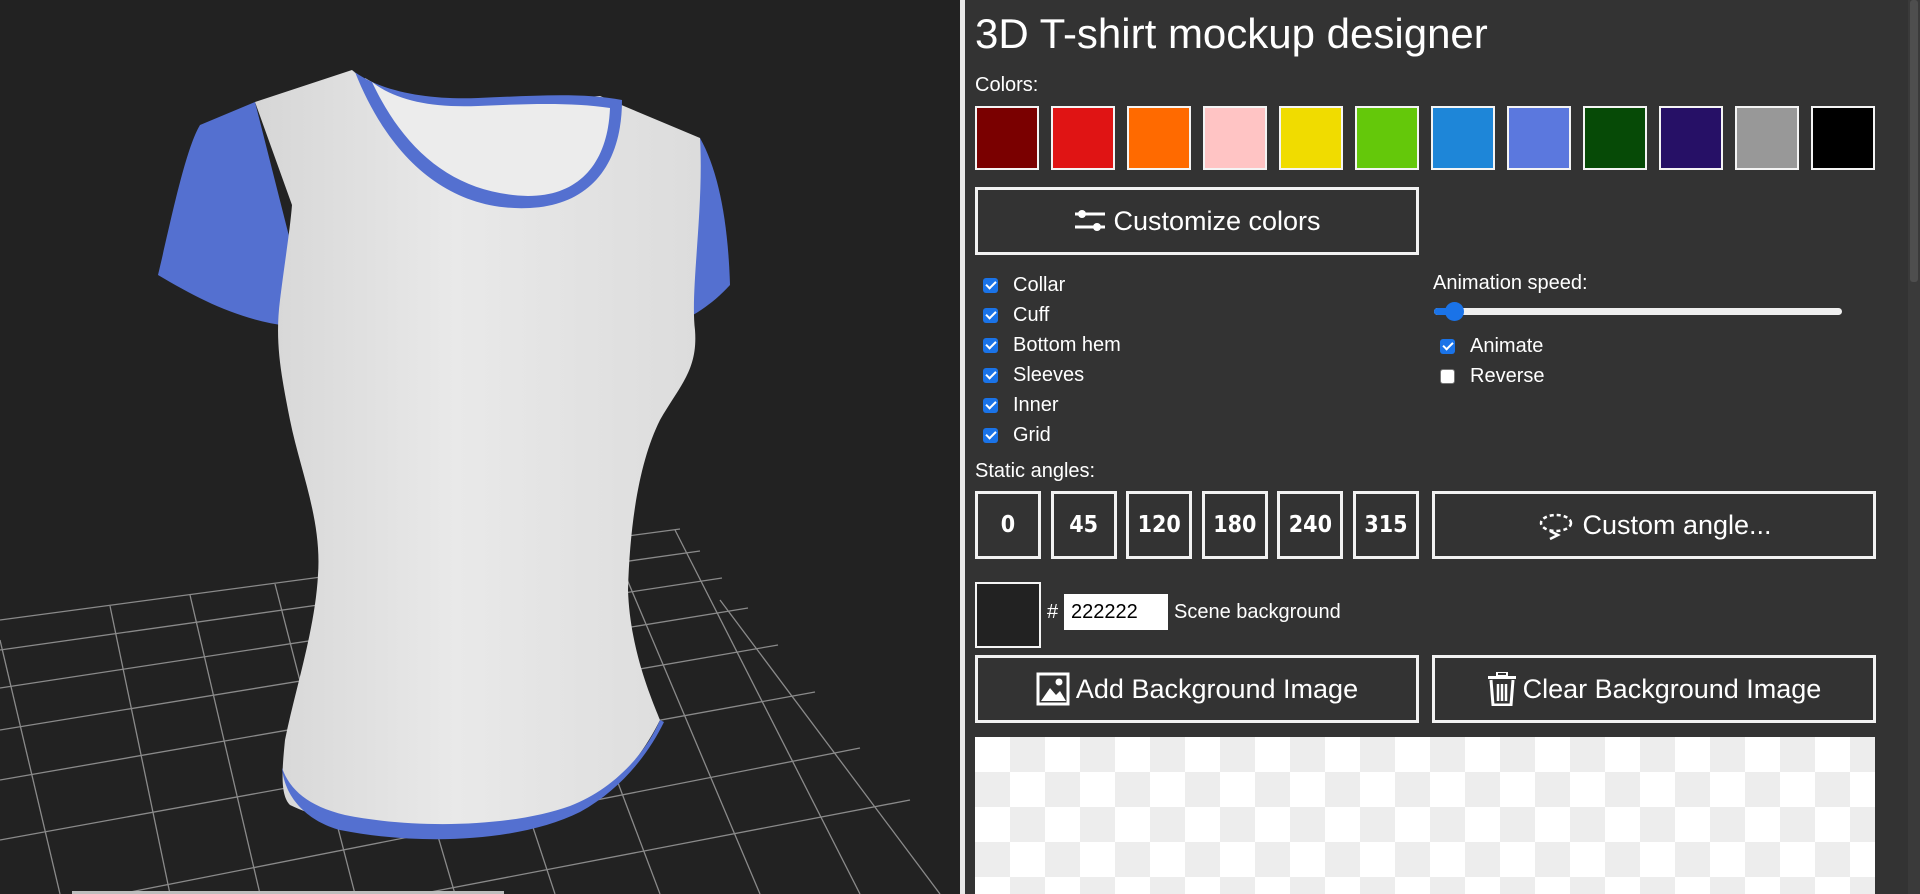  I want to click on part-toggle-collar: Collar, so click(1024, 285).